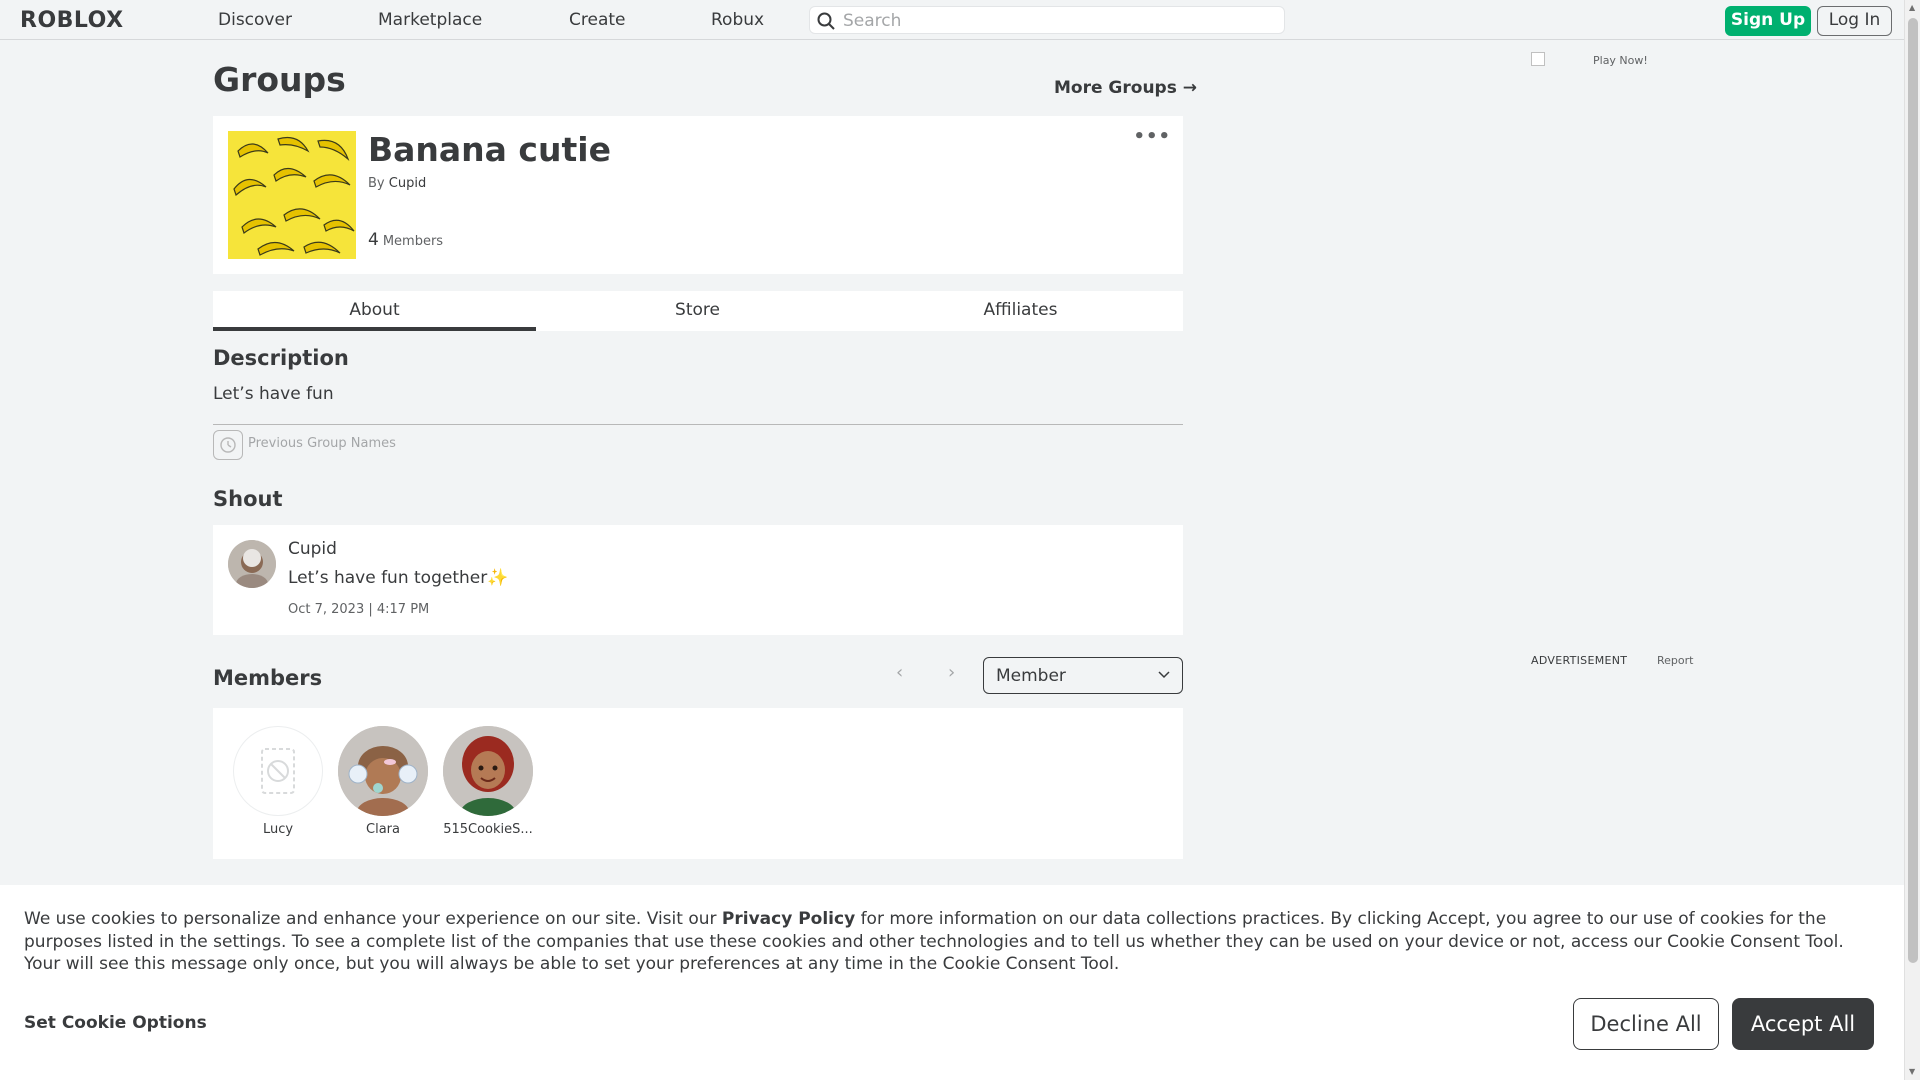  Describe the element at coordinates (248, 499) in the screenshot. I see `shout-title: Shout` at that location.